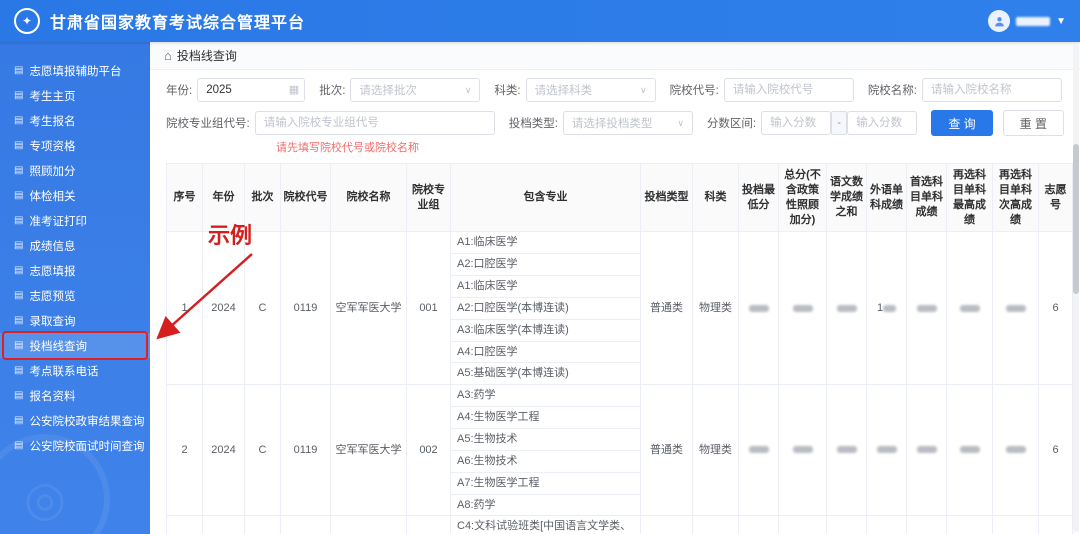 The image size is (1080, 534). What do you see at coordinates (75, 70) in the screenshot?
I see `sidebar-item-1: ▤ 志愿填报辅助平台` at bounding box center [75, 70].